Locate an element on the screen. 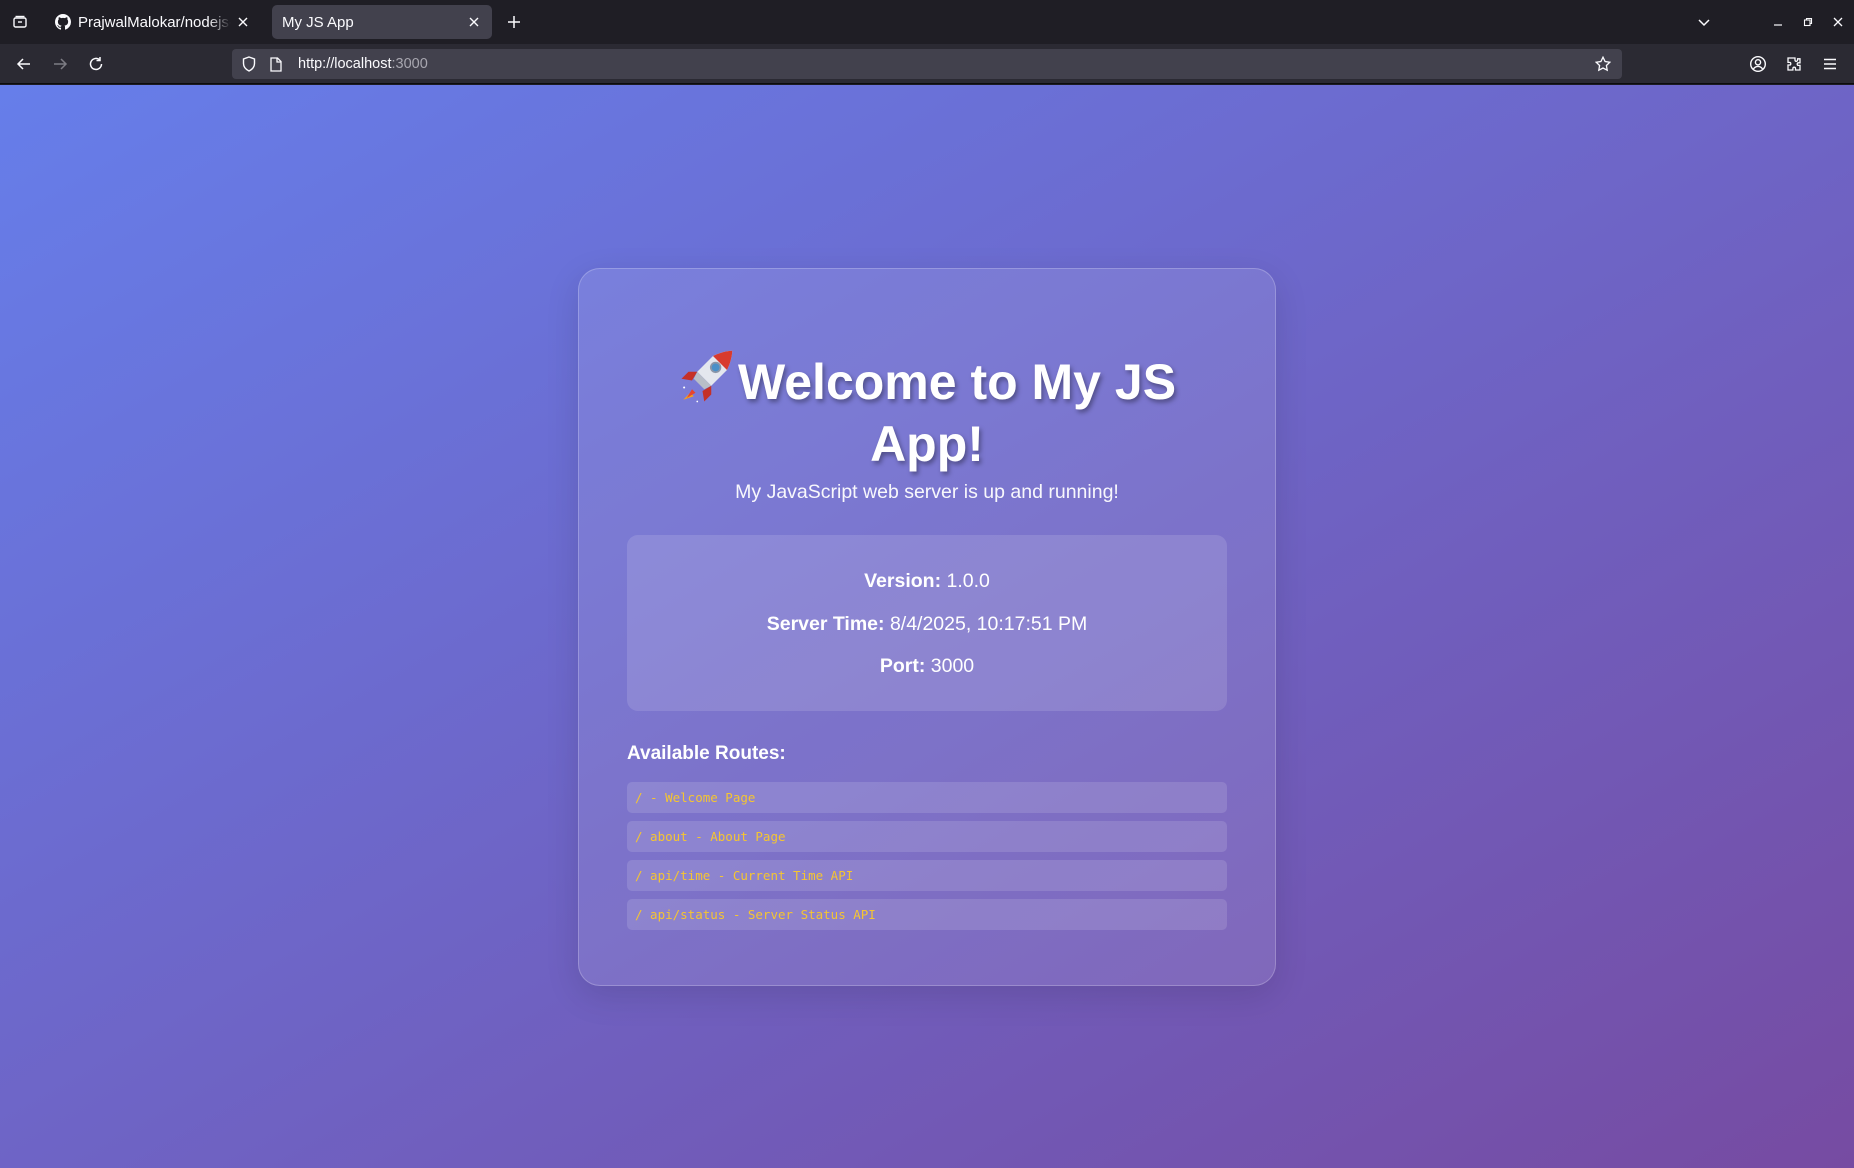 The width and height of the screenshot is (1854, 1168). route-item: / about - About Page is located at coordinates (927, 836).